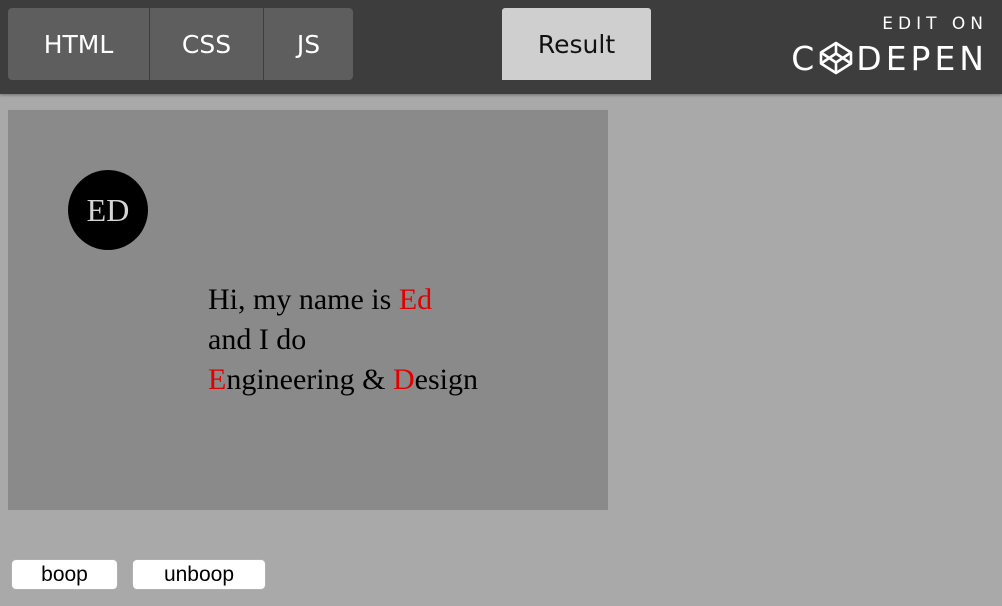 This screenshot has width=1002, height=606. What do you see at coordinates (935, 24) in the screenshot?
I see `edit-on-label: EDIT ON` at bounding box center [935, 24].